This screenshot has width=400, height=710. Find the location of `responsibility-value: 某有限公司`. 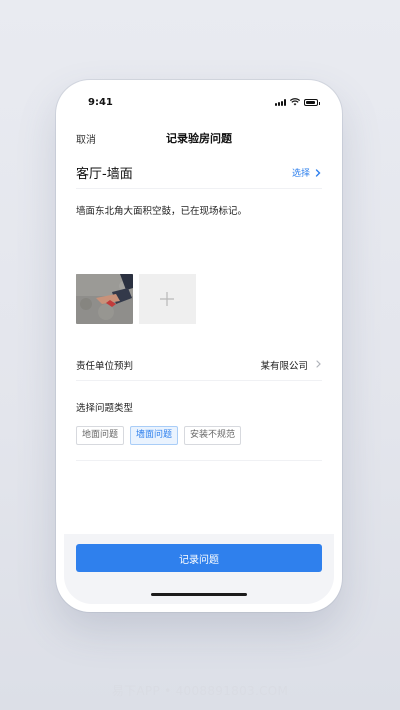

responsibility-value: 某有限公司 is located at coordinates (284, 366).